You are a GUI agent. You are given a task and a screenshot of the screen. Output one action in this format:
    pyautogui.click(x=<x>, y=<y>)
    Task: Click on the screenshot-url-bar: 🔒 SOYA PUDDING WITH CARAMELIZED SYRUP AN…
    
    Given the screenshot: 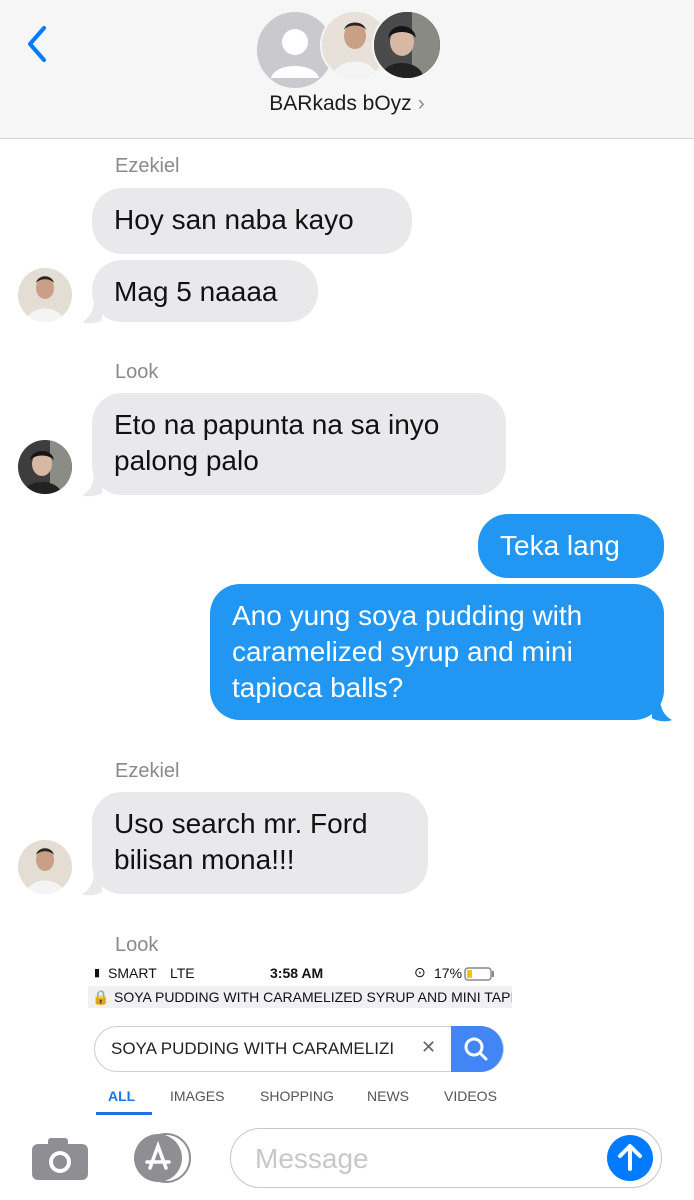 What is the action you would take?
    pyautogui.click(x=300, y=997)
    